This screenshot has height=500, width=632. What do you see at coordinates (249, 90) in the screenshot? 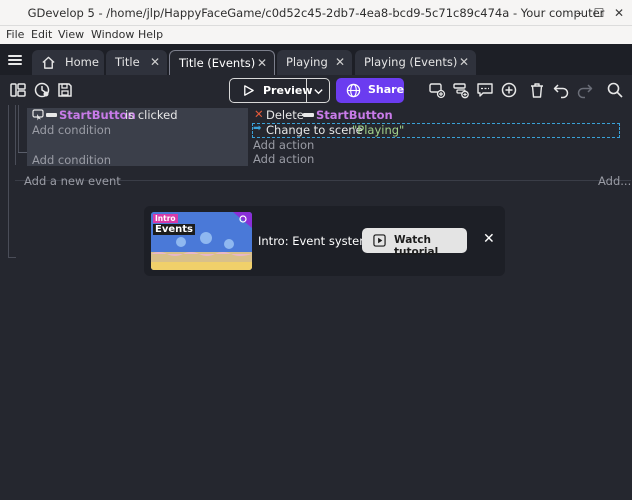
I see `play-icon` at bounding box center [249, 90].